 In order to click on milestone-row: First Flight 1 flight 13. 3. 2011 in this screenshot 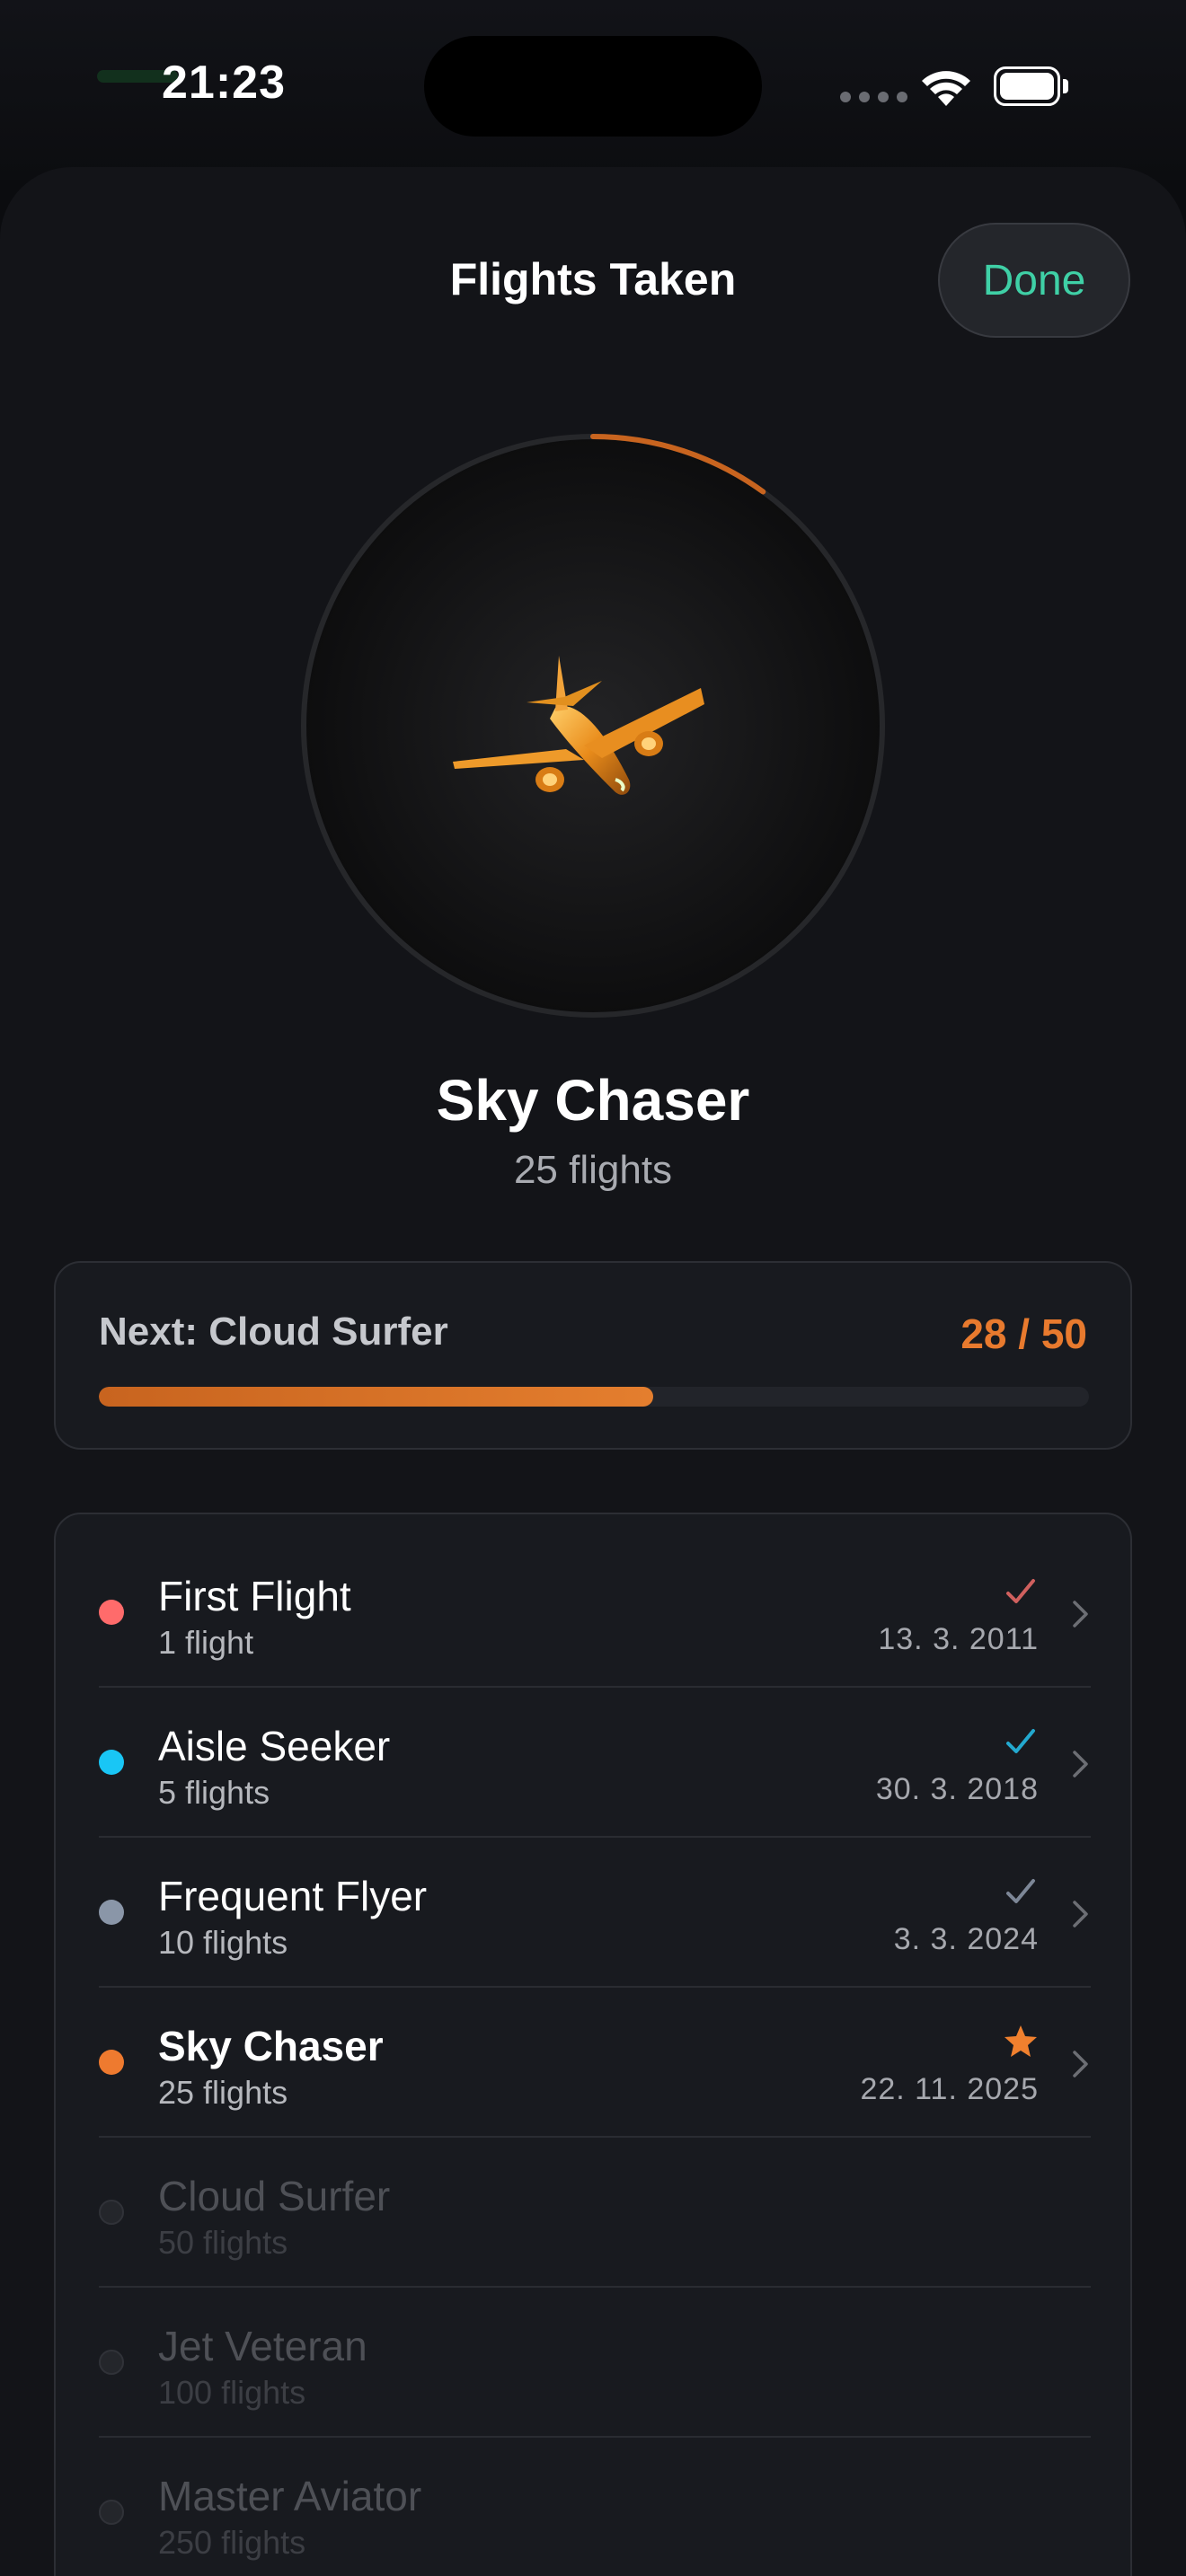, I will do `click(595, 1613)`.